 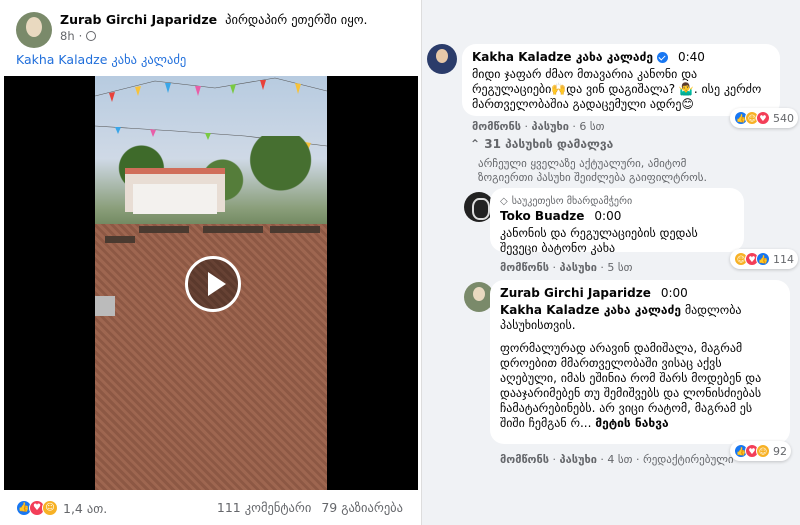 What do you see at coordinates (264, 507) in the screenshot?
I see `comments-count: 111 კომენტარი` at bounding box center [264, 507].